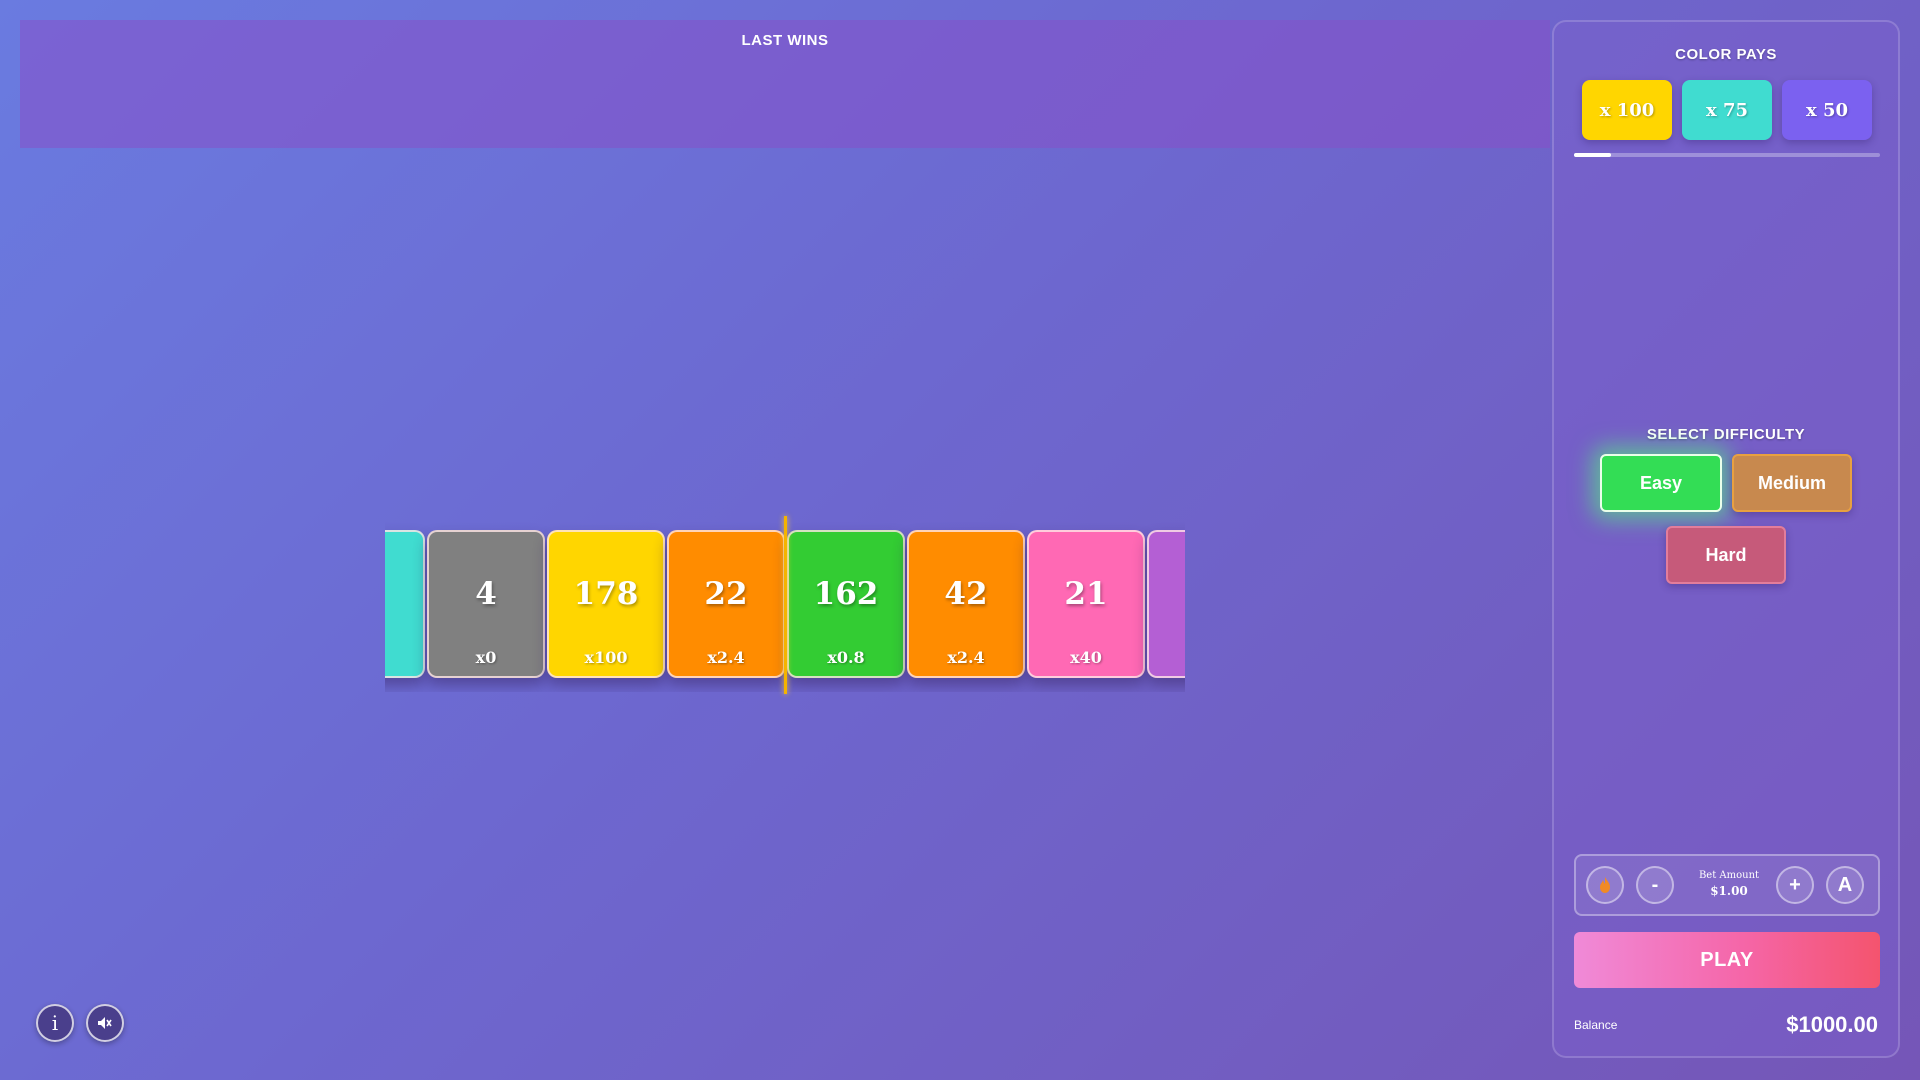 The width and height of the screenshot is (1920, 1080). I want to click on play-button: PLAY, so click(1727, 960).